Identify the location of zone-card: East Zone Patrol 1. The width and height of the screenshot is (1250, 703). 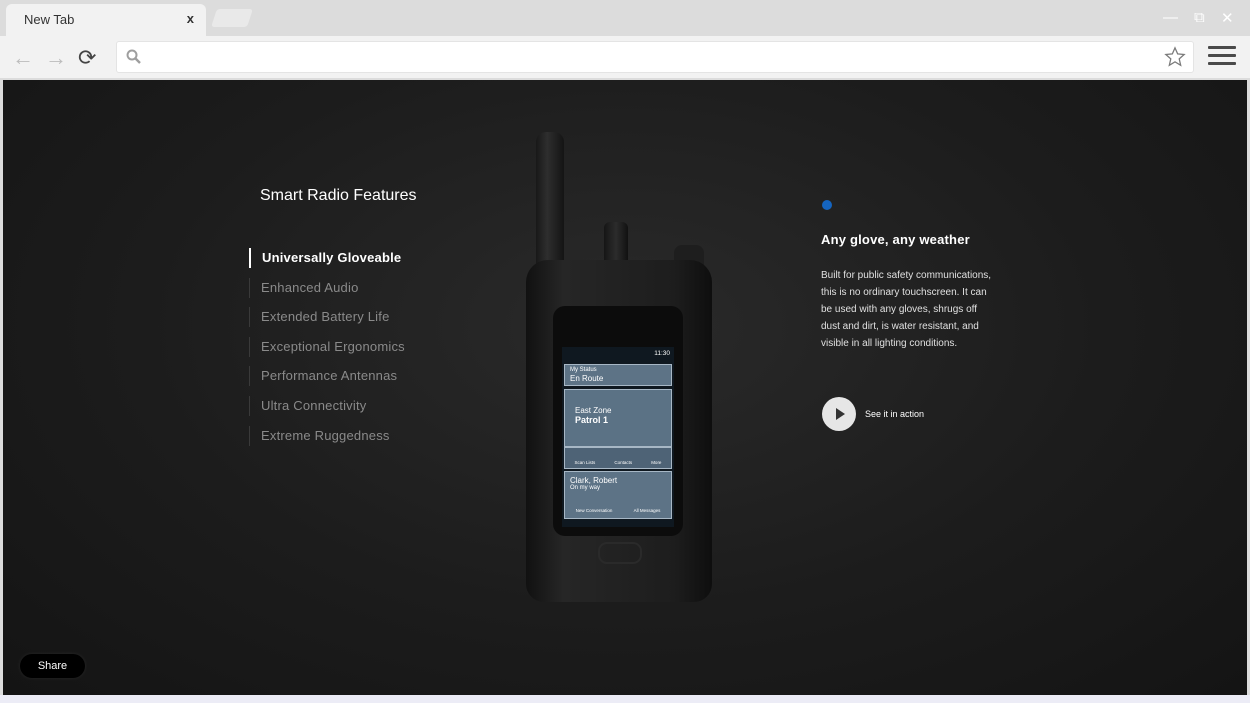
(618, 418).